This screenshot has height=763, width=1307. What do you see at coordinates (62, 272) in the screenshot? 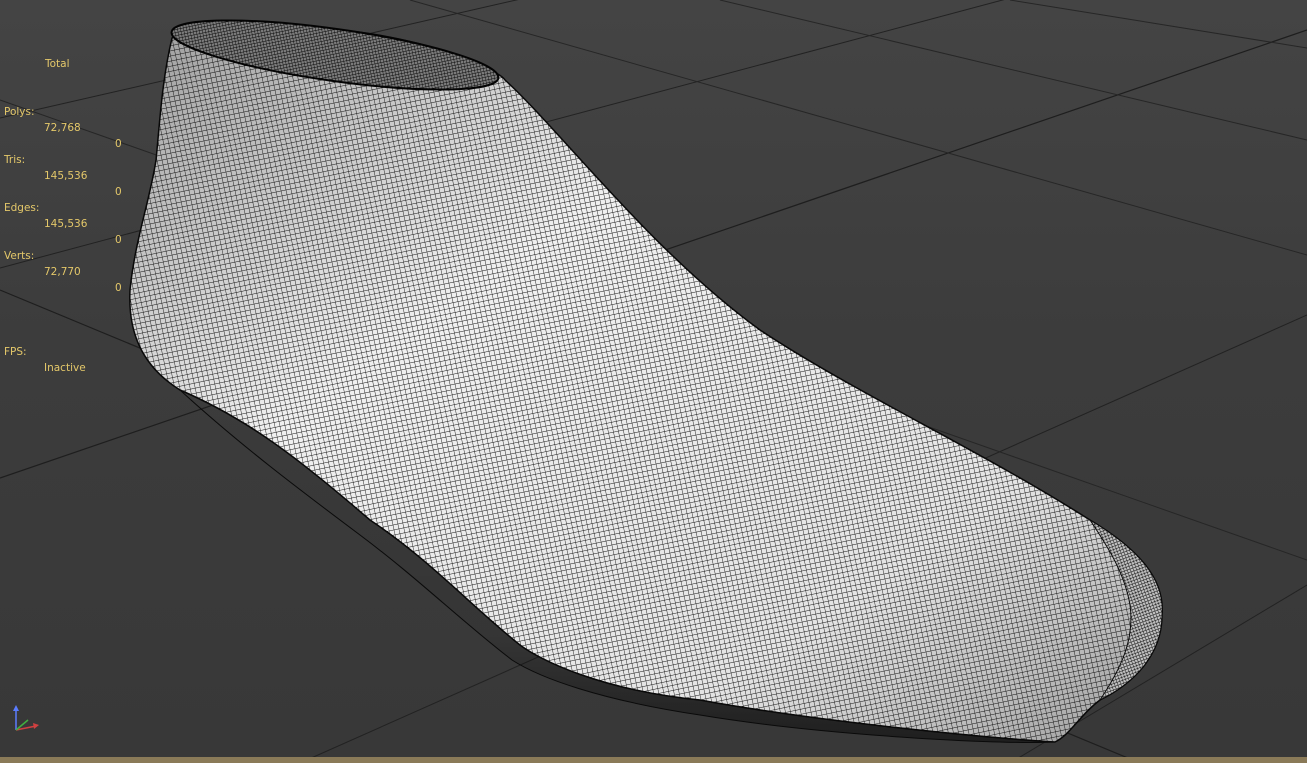
I see `stats-total: 72,770` at bounding box center [62, 272].